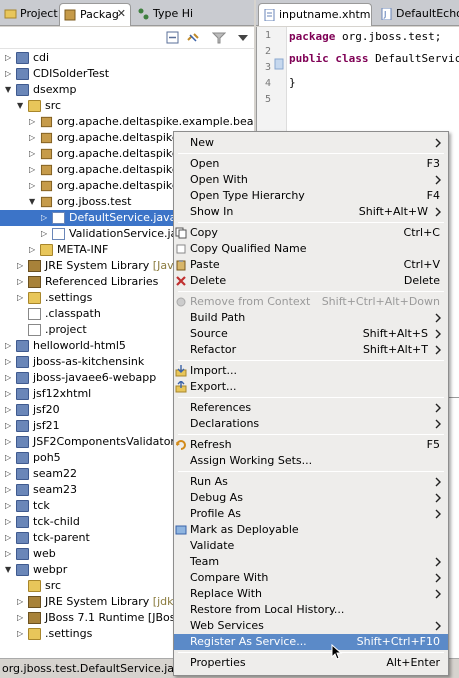 This screenshot has width=459, height=678. I want to click on menu-item-open-with: Open With, so click(311, 180).